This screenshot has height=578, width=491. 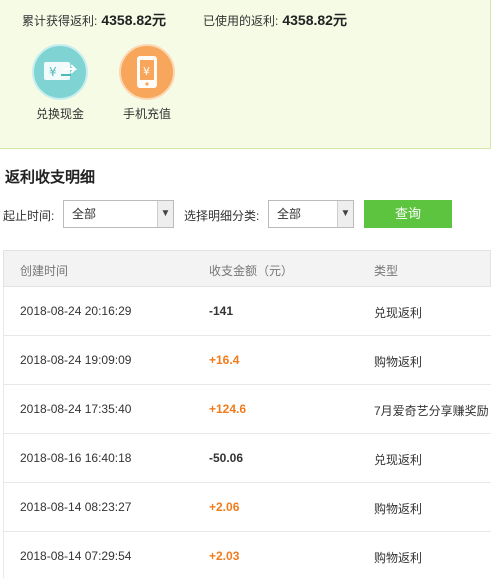 I want to click on header-amount: 收支金额（元）, so click(x=251, y=271).